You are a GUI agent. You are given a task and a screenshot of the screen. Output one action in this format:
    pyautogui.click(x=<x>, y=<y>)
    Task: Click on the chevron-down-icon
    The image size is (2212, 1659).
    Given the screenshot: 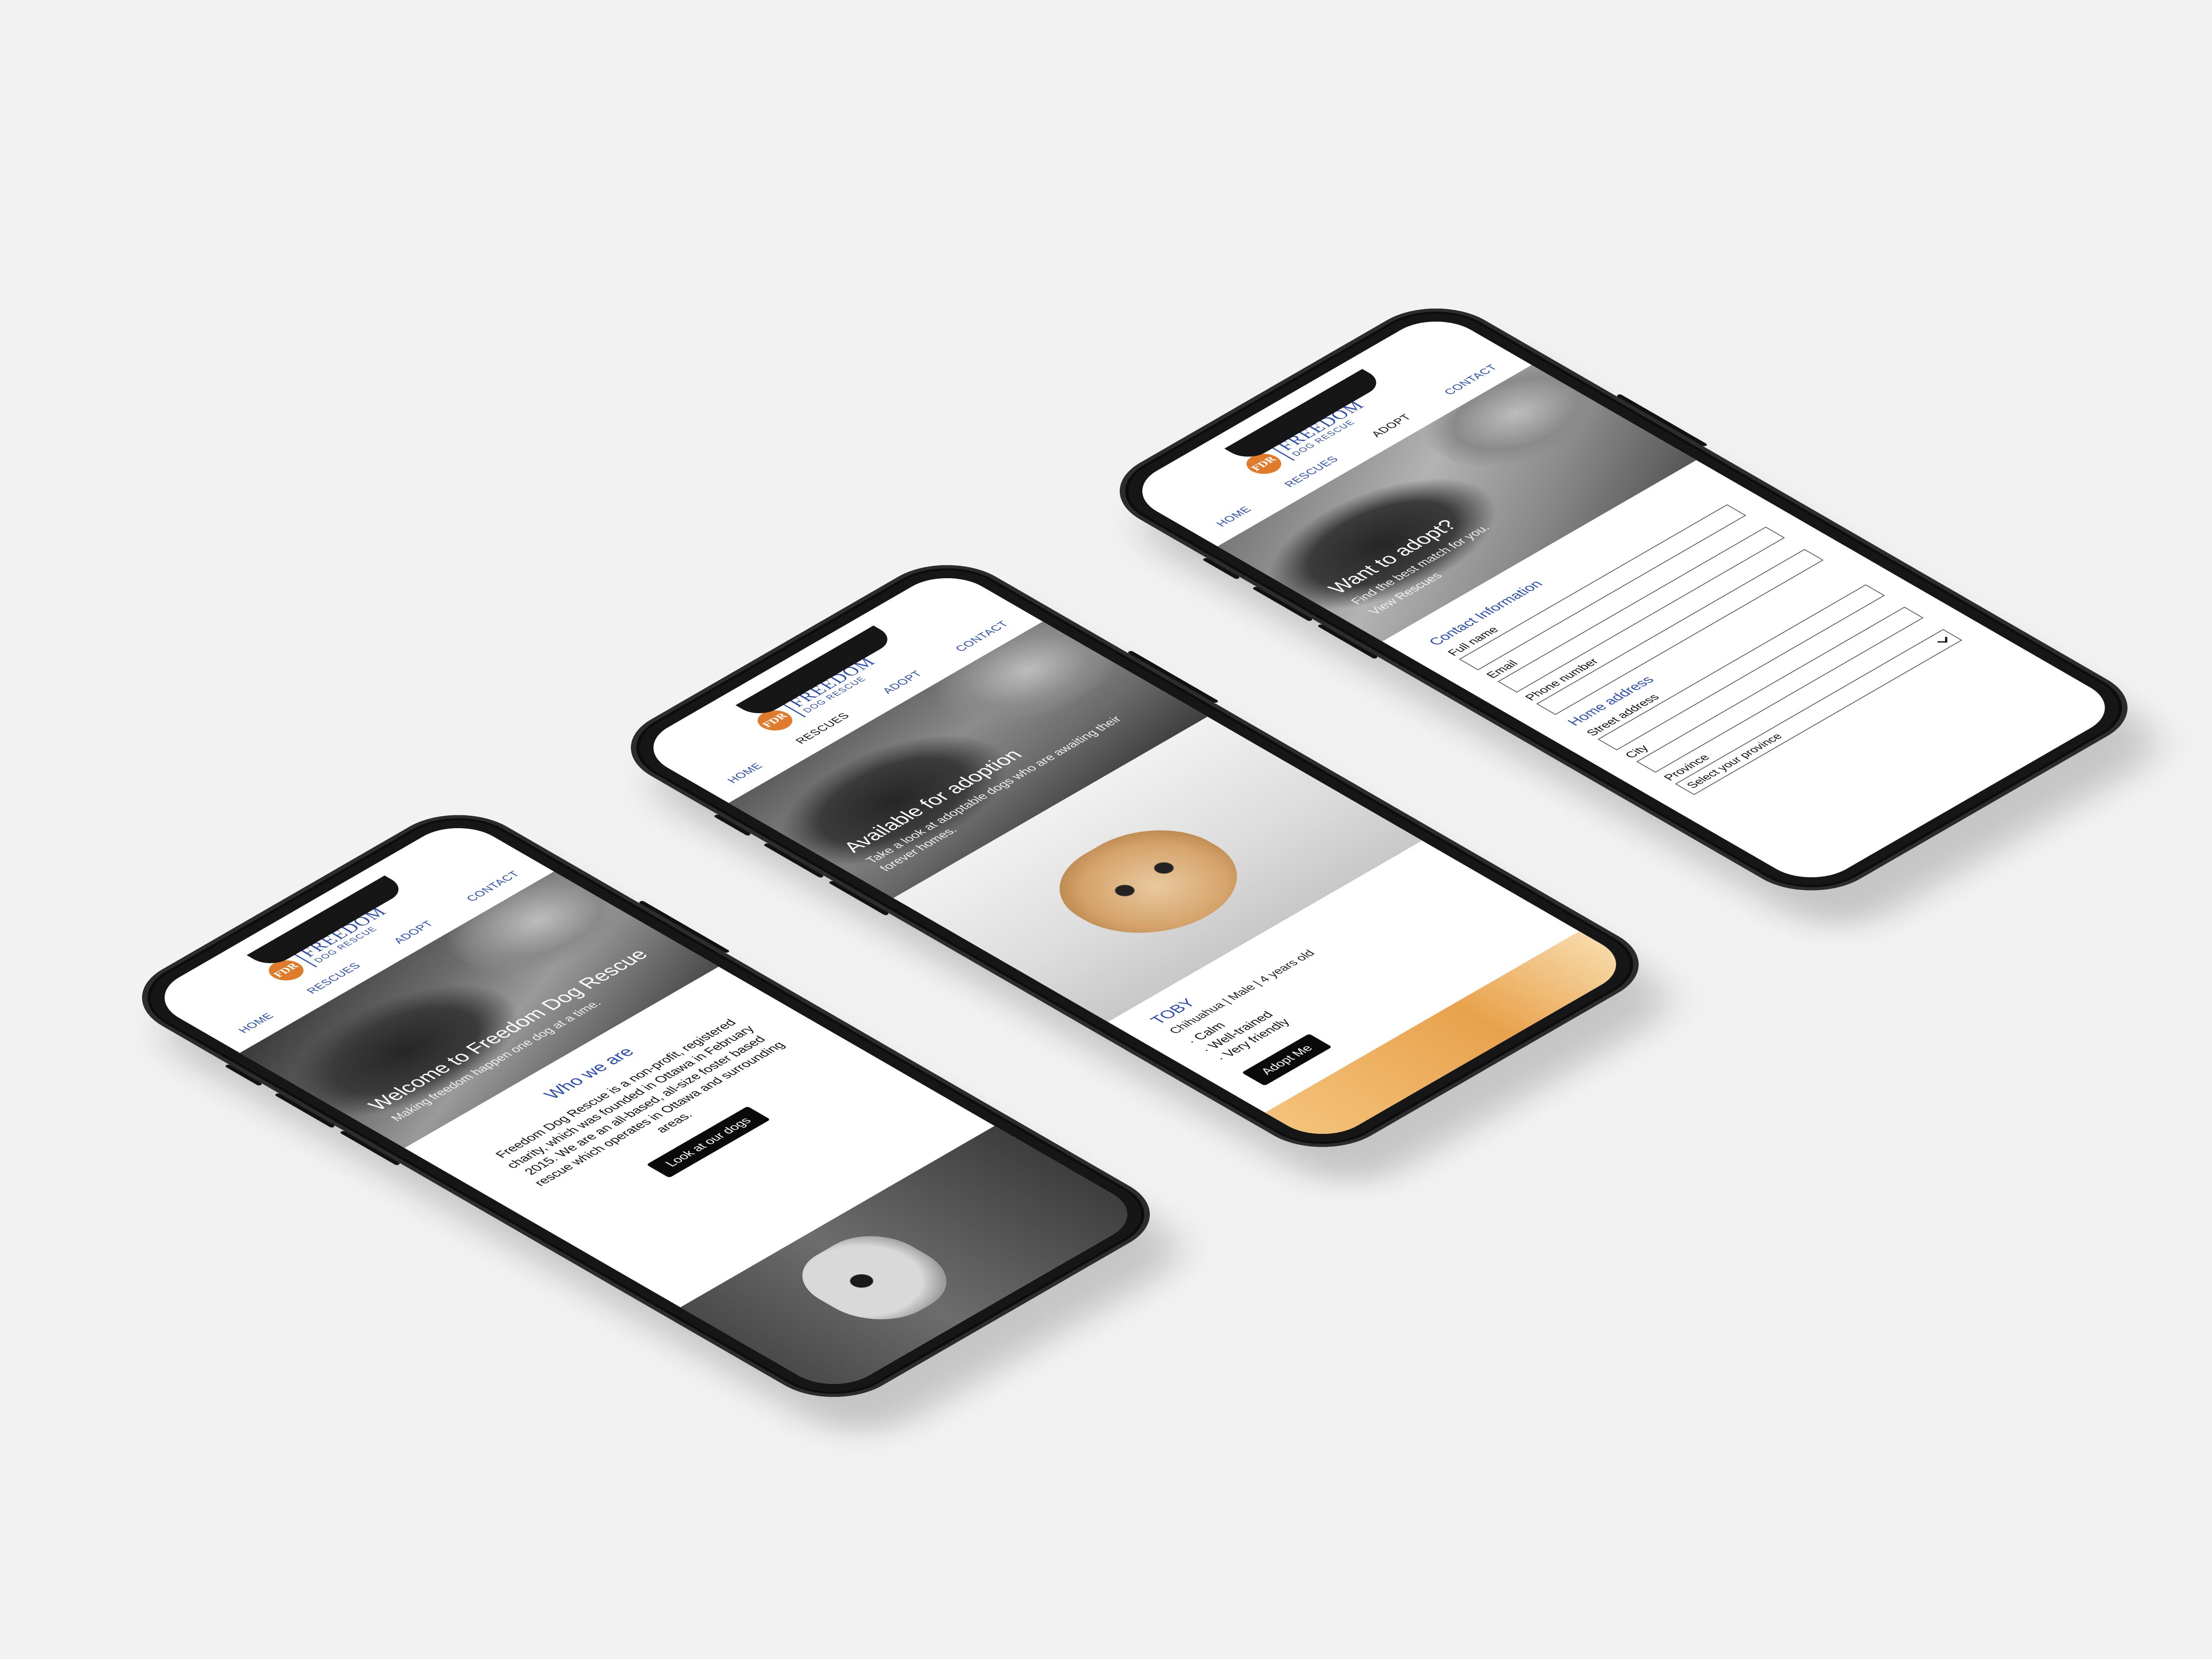 What is the action you would take?
    pyautogui.click(x=1942, y=640)
    